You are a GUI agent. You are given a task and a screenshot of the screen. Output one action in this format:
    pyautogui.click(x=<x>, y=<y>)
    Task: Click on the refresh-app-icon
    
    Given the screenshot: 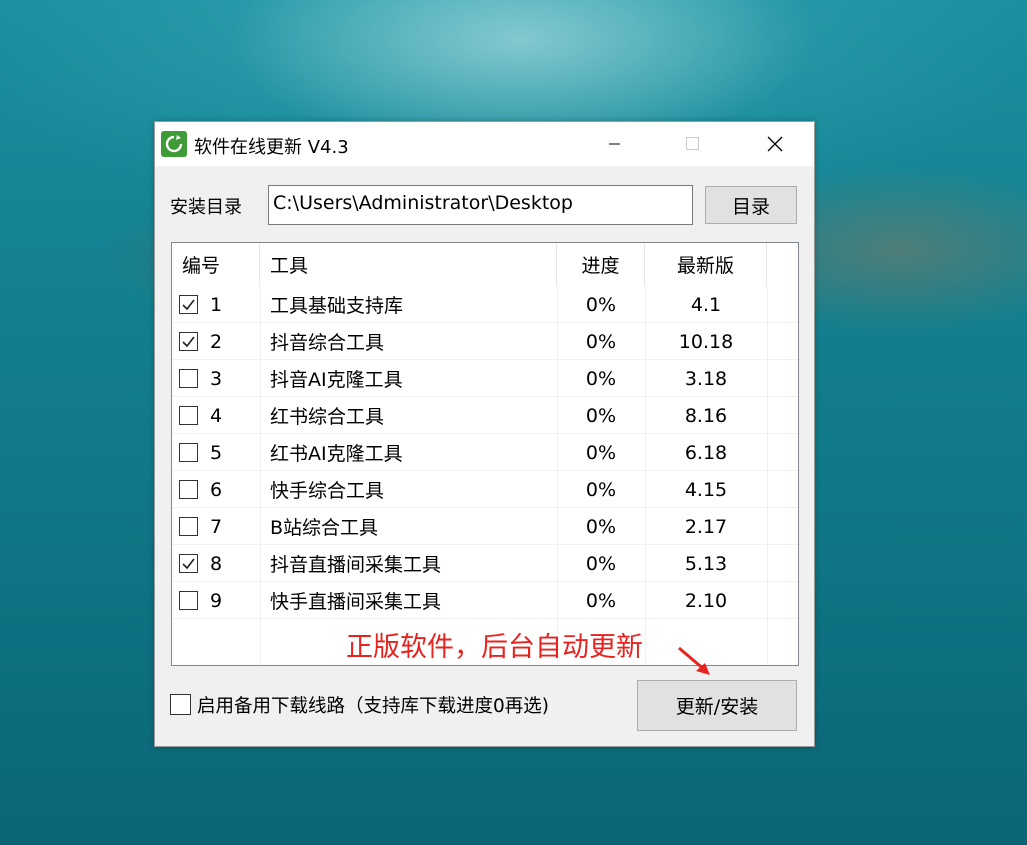 What is the action you would take?
    pyautogui.click(x=174, y=144)
    